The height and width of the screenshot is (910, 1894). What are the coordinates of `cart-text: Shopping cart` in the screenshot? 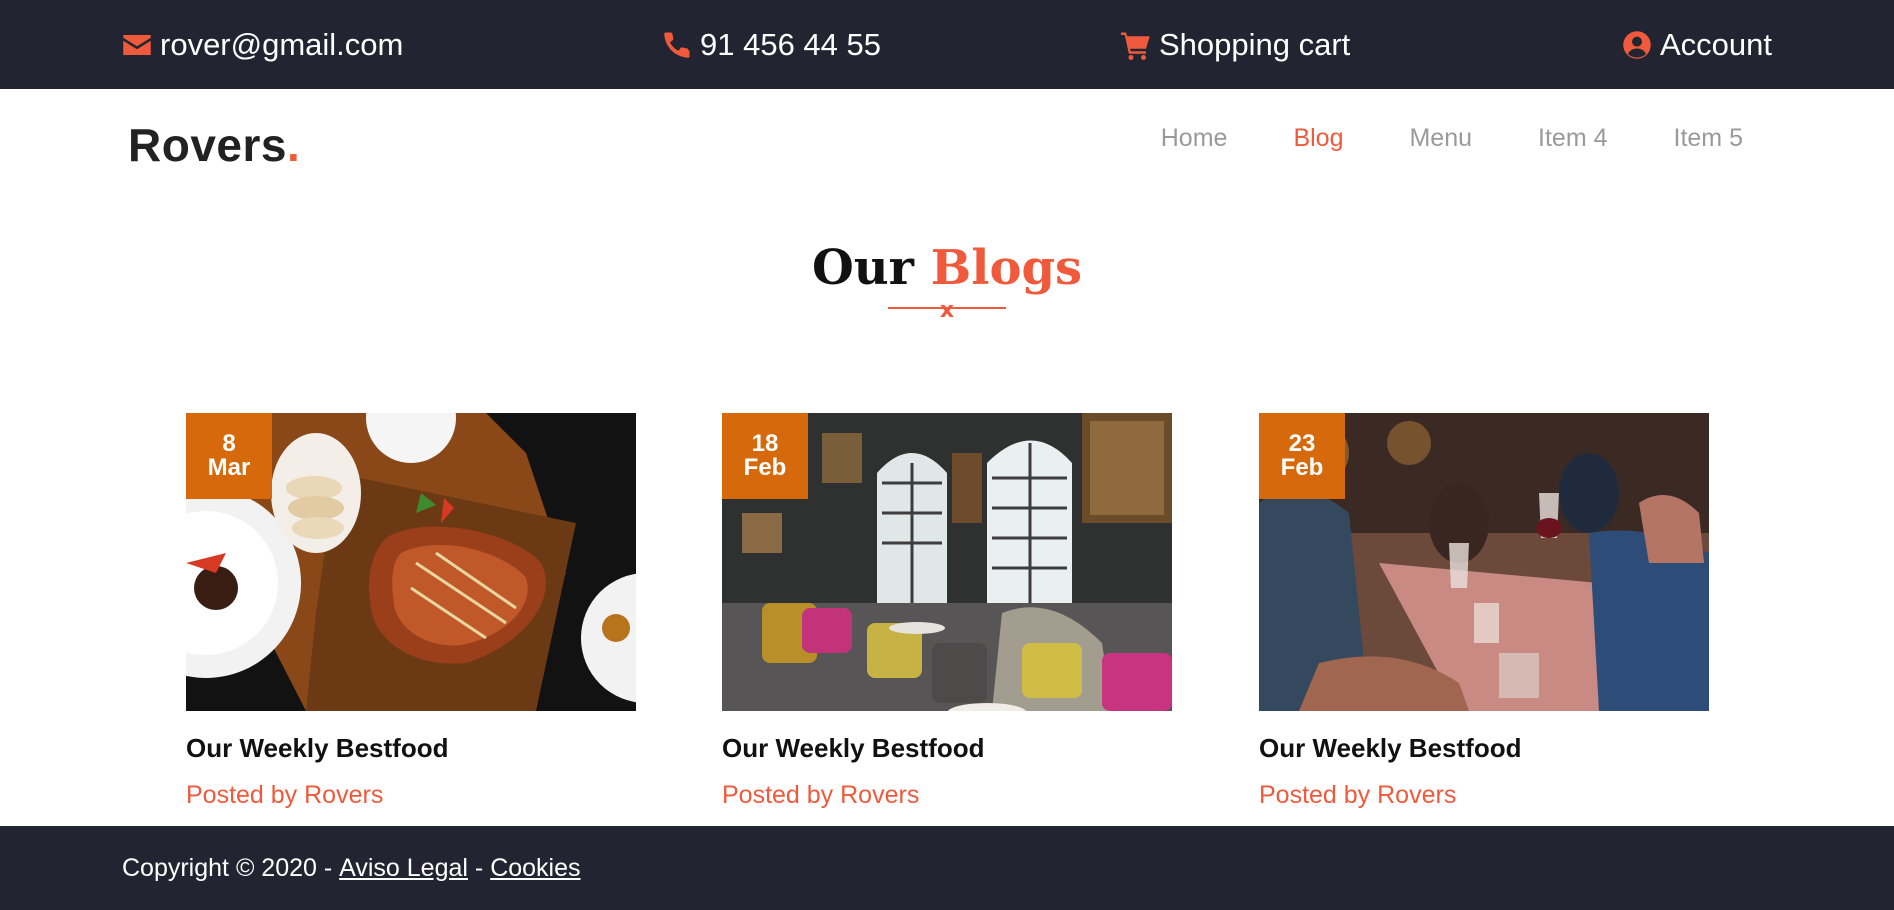 It's located at (1255, 44).